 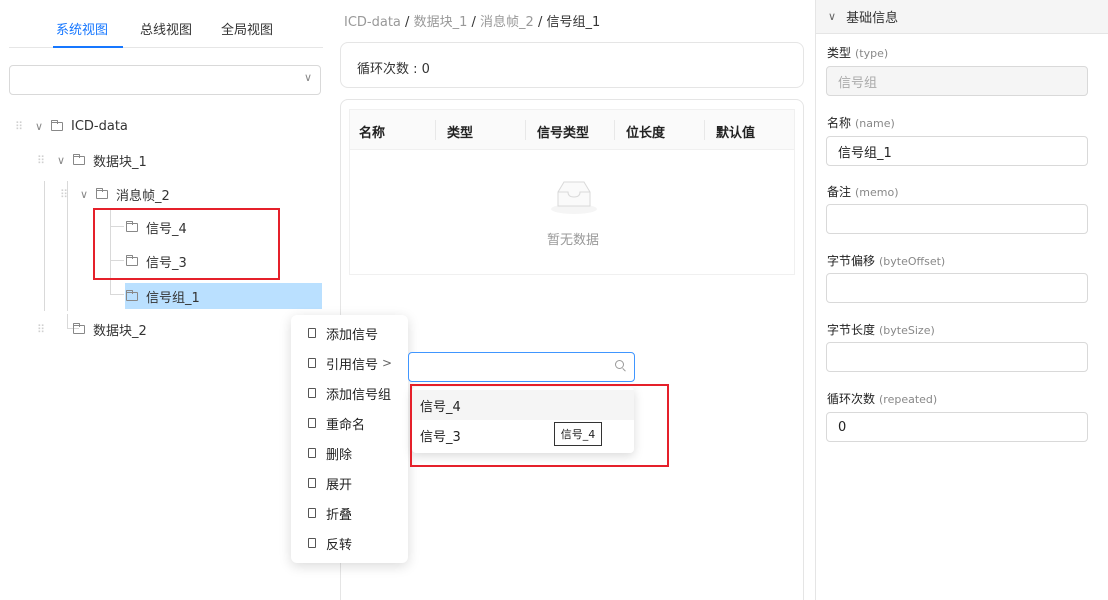 I want to click on submenu-arrow-icon: >, so click(x=387, y=363).